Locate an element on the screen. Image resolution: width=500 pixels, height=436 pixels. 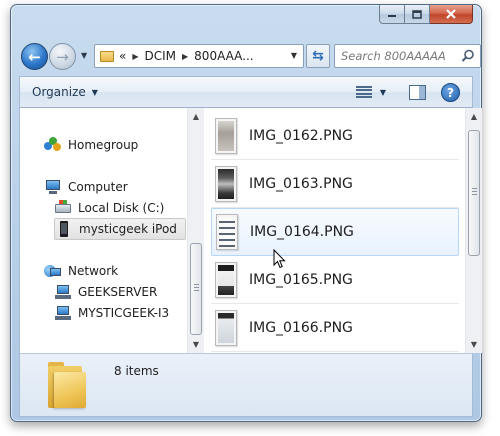
command-bar: Organize ▼ ▼ ? is located at coordinates (246, 92).